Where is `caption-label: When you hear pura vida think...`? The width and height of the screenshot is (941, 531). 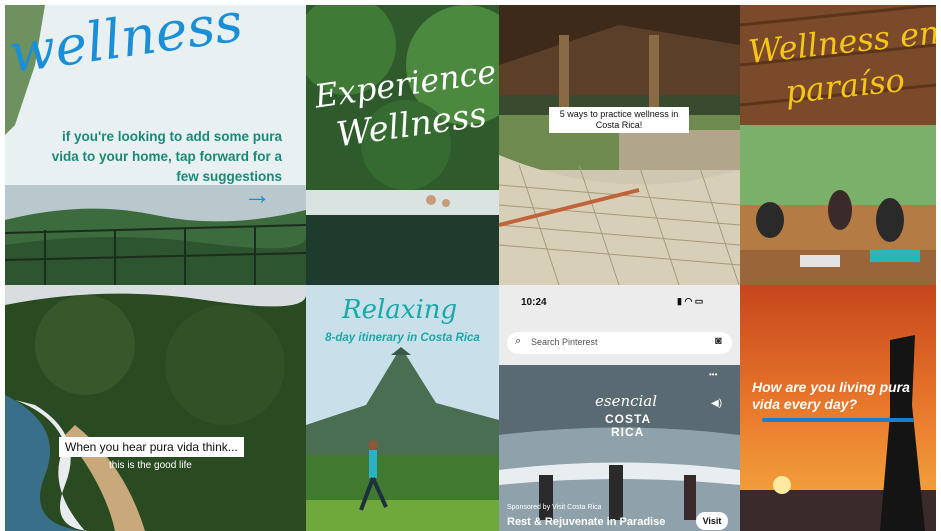
caption-label: When you hear pura vida think... is located at coordinates (151, 447).